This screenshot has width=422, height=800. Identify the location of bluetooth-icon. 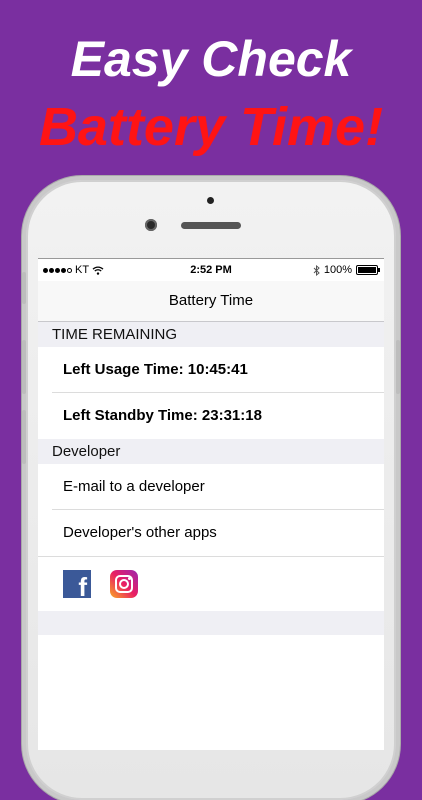
(316, 270).